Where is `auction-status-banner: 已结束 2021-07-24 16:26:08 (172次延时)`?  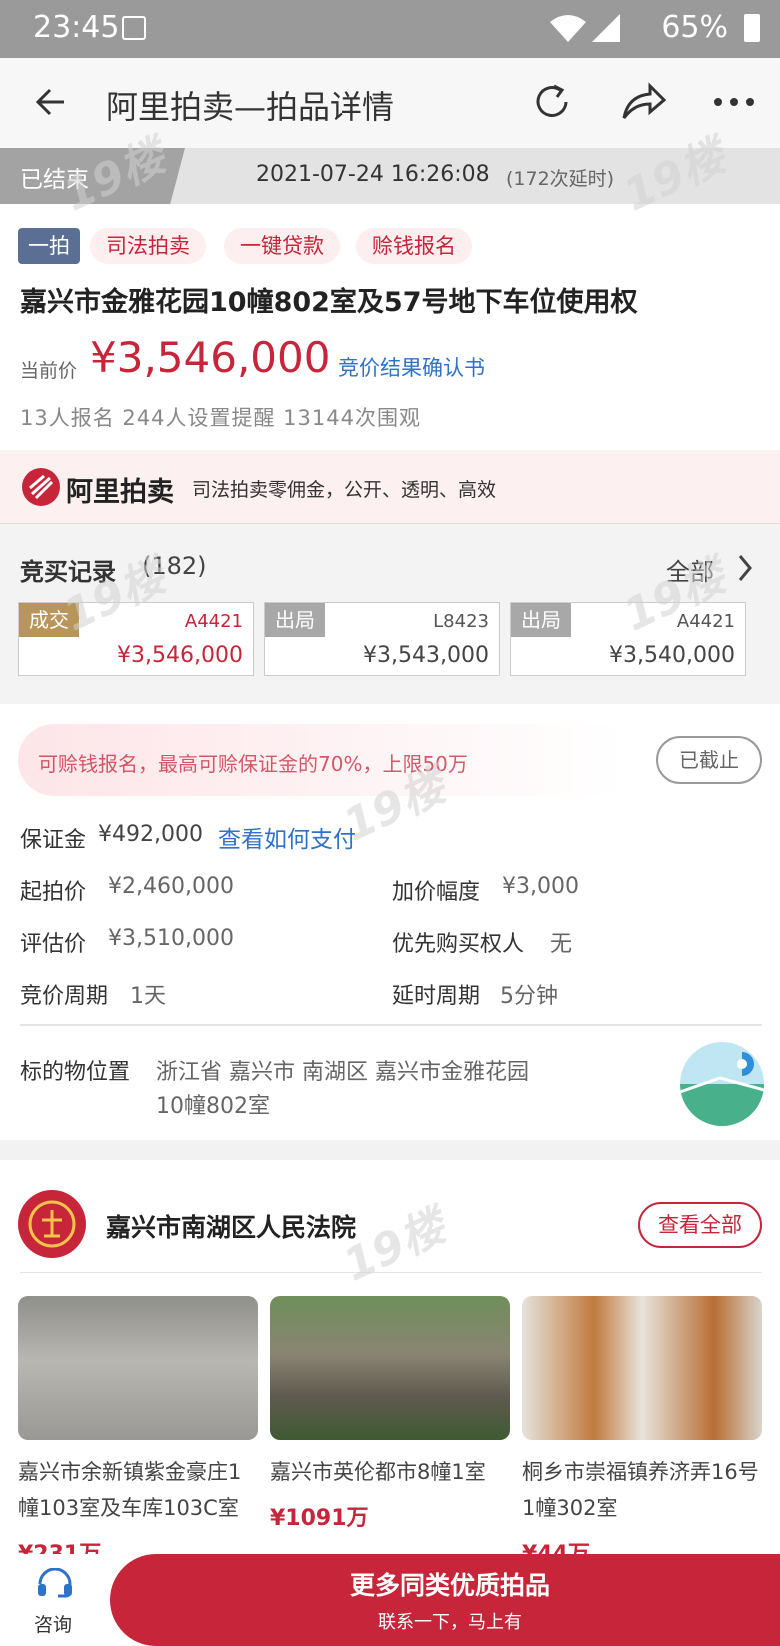 auction-status-banner: 已结束 2021-07-24 16:26:08 (172次延时) is located at coordinates (390, 176).